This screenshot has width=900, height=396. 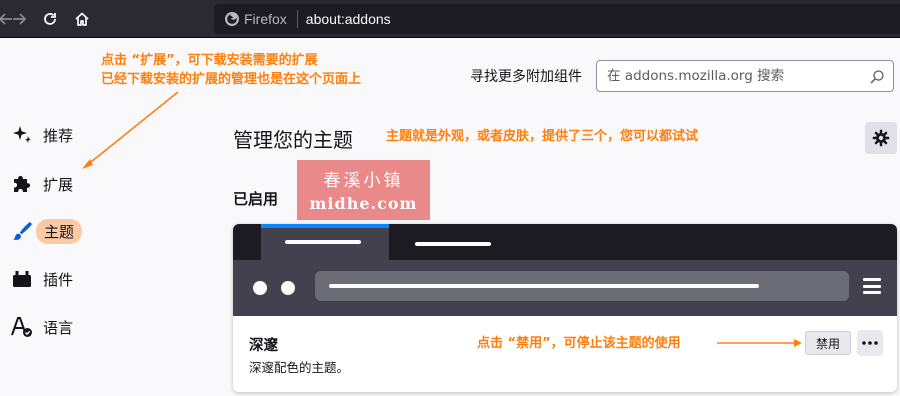 I want to click on browser-brand-label: Firefox, so click(x=265, y=19).